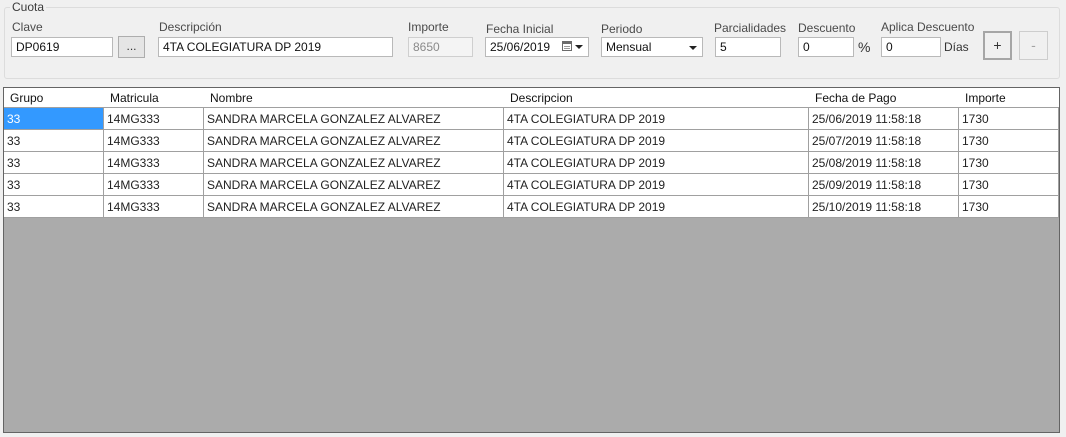 This screenshot has width=1066, height=437. Describe the element at coordinates (354, 97) in the screenshot. I see `column-header-nombre: Nombre` at that location.